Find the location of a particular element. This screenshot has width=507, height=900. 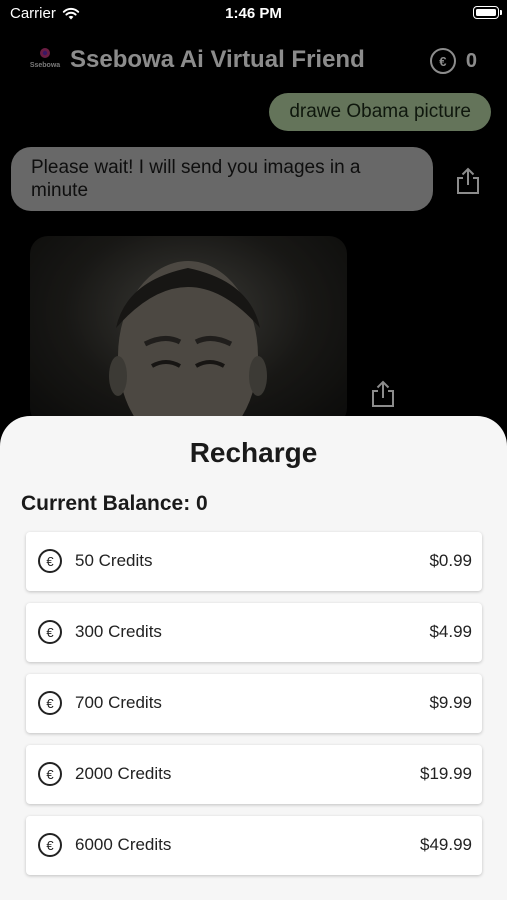

portrait-illustration is located at coordinates (188, 343).